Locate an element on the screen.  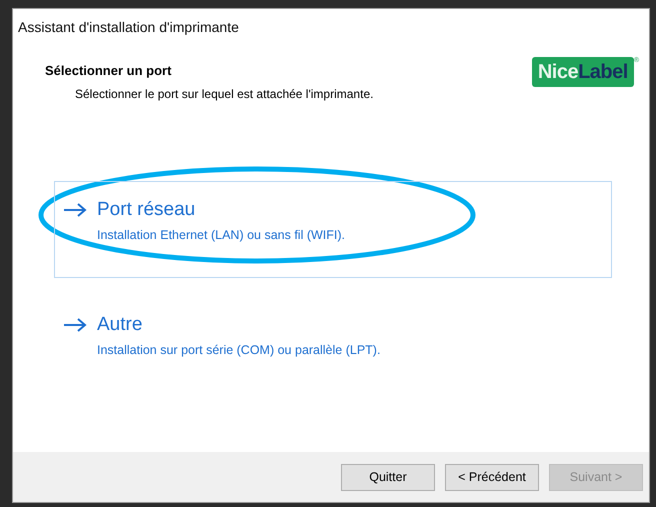
dialog-button: < Précédent is located at coordinates (492, 477).